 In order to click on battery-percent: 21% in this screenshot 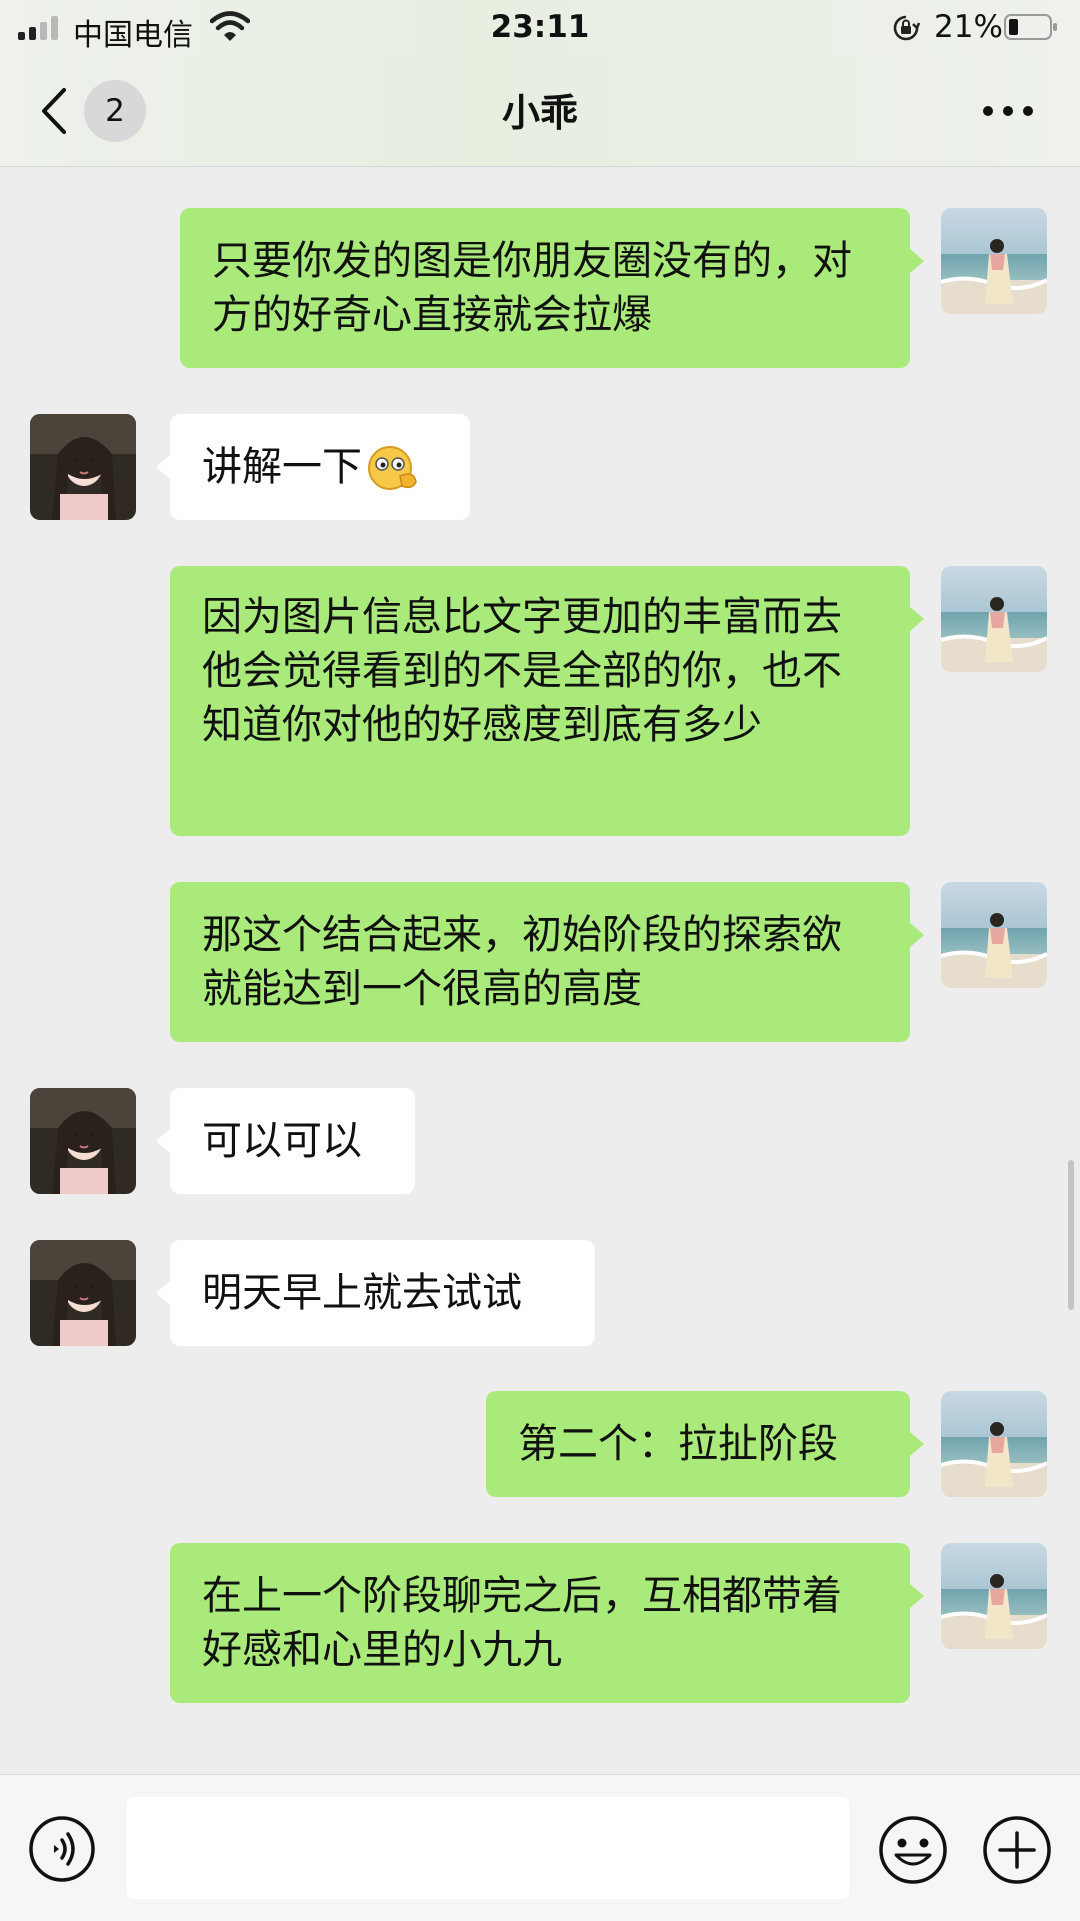, I will do `click(968, 27)`.